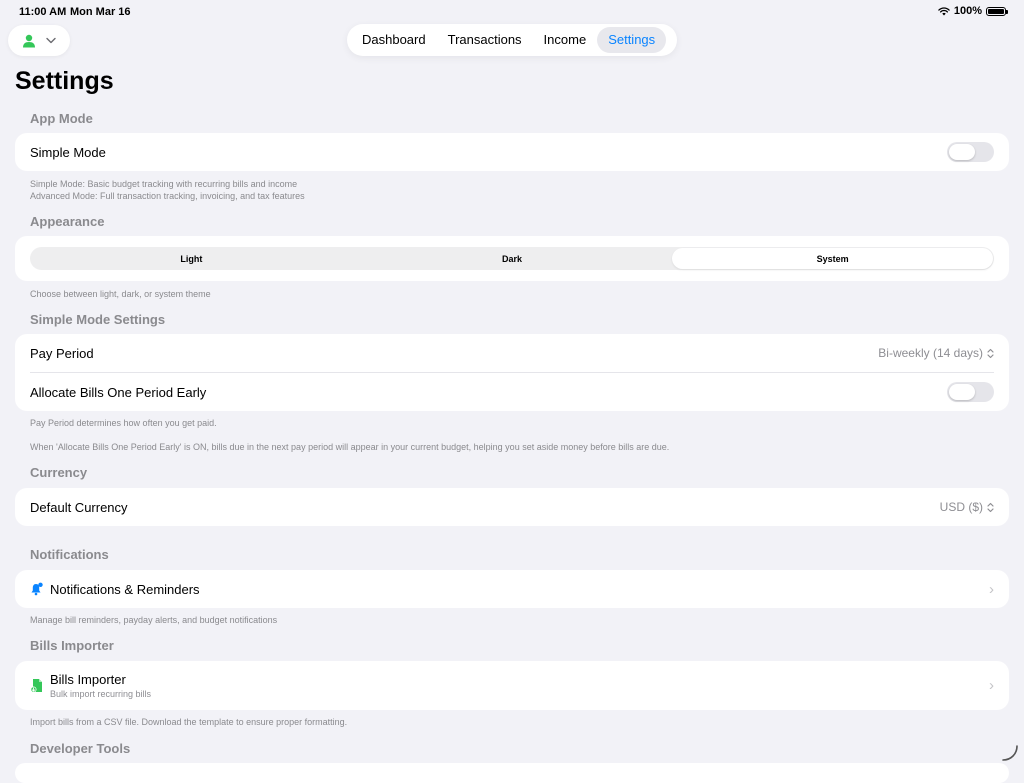 The height and width of the screenshot is (783, 1024). What do you see at coordinates (930, 353) in the screenshot?
I see `pay-period-value: Bi-weekly (14 days)` at bounding box center [930, 353].